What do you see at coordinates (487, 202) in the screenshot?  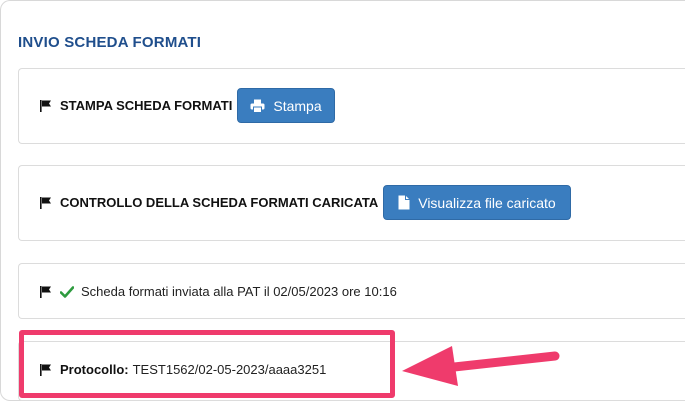 I see `view-file-button-label: Visualizza file caricato` at bounding box center [487, 202].